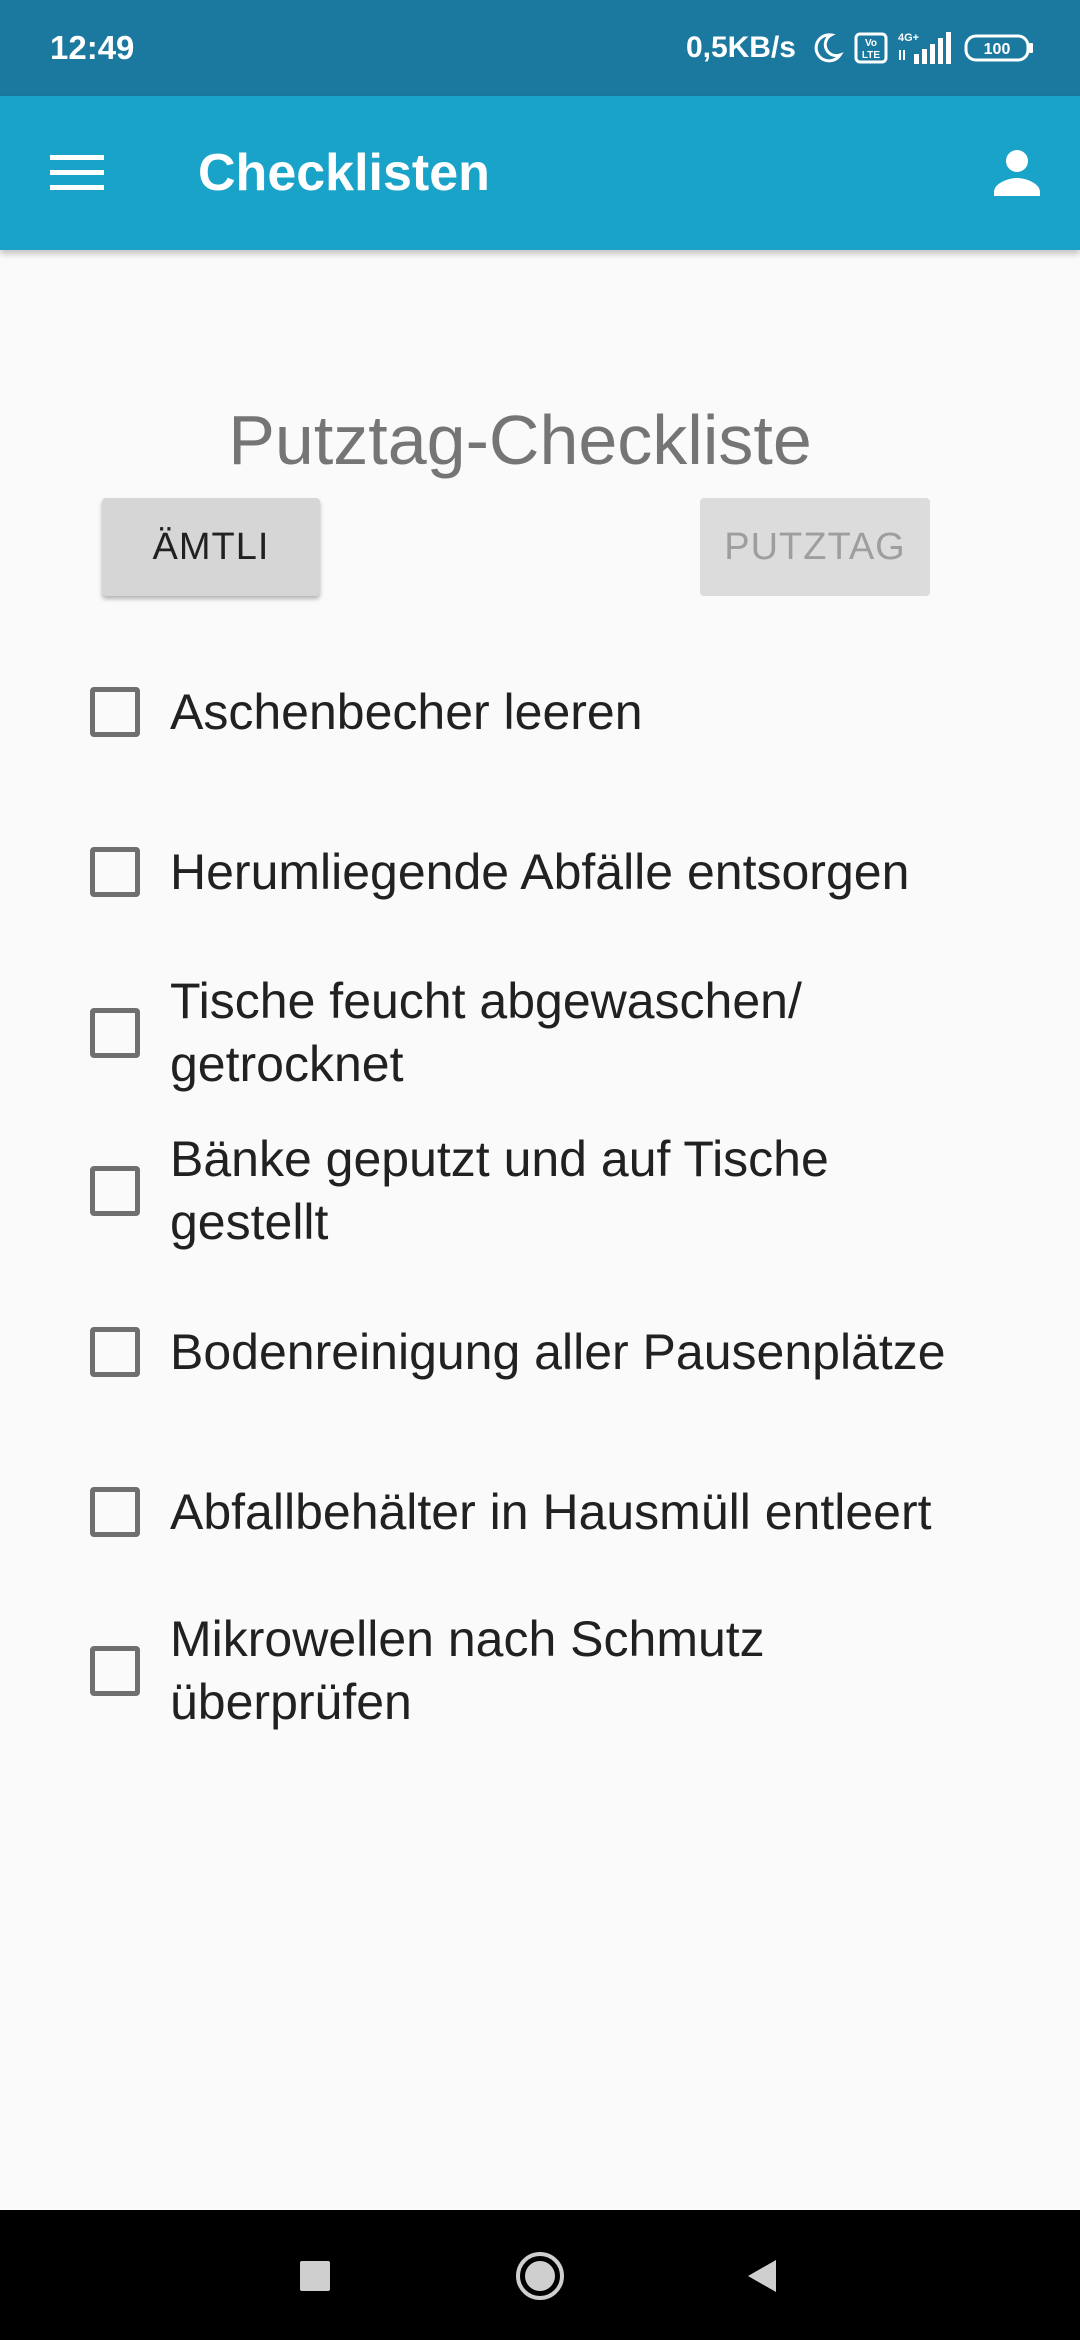 The height and width of the screenshot is (2340, 1080). I want to click on recents-button, so click(315, 2276).